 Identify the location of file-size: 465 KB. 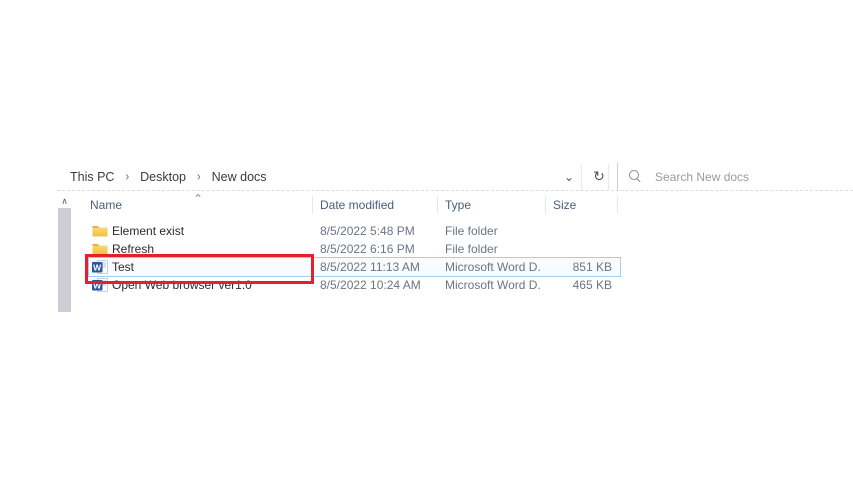
(592, 285).